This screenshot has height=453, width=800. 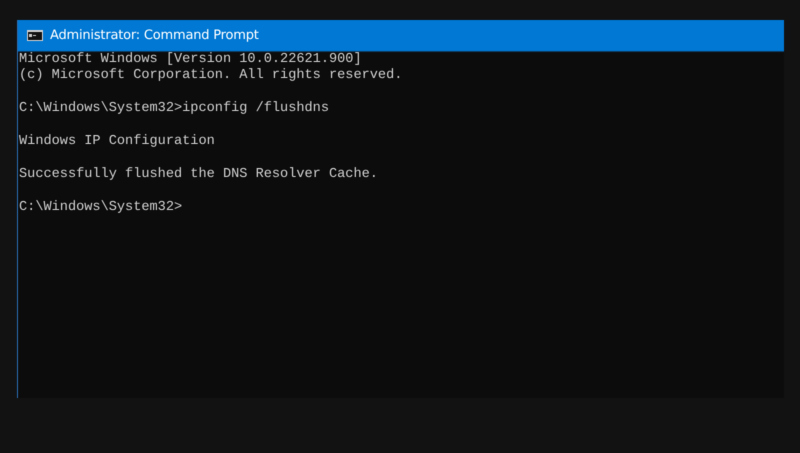 What do you see at coordinates (117, 142) in the screenshot?
I see `console-line: Windows IP Configuration` at bounding box center [117, 142].